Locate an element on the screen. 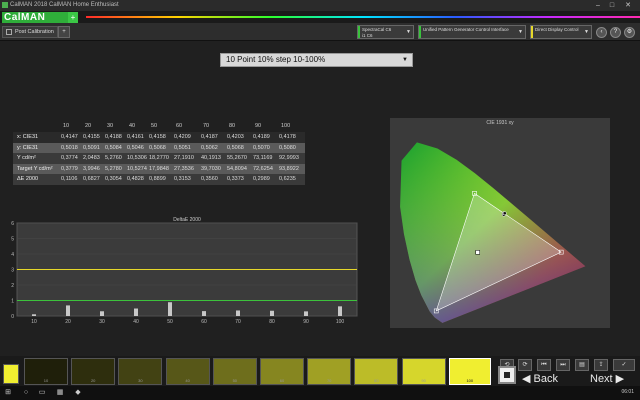  explorer-icon: ▦ is located at coordinates (60, 393).